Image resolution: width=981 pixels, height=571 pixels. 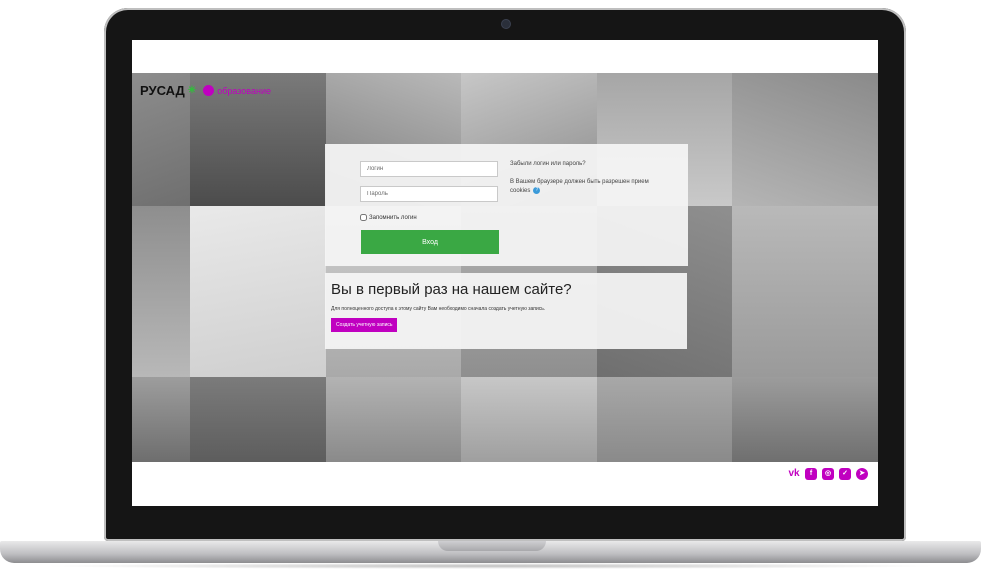 I want to click on laptop-shadow, so click(x=490, y=566).